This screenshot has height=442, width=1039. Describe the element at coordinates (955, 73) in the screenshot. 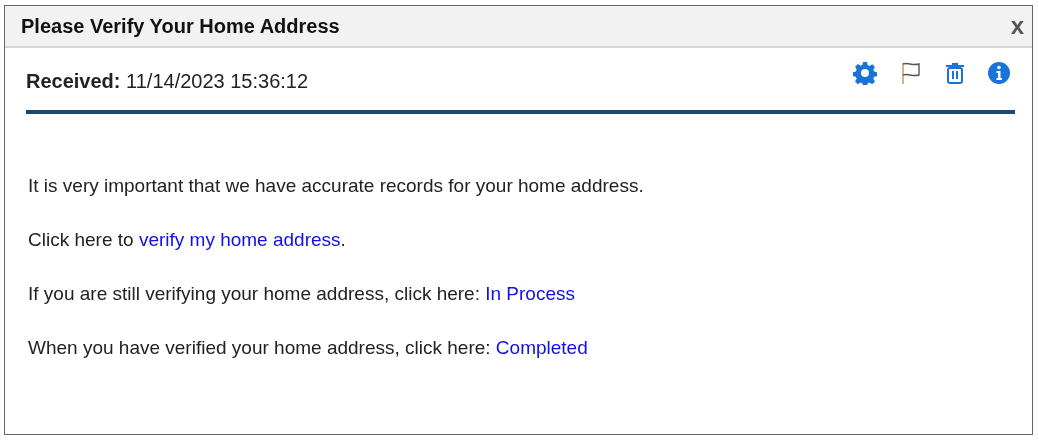

I see `trash-icon` at that location.